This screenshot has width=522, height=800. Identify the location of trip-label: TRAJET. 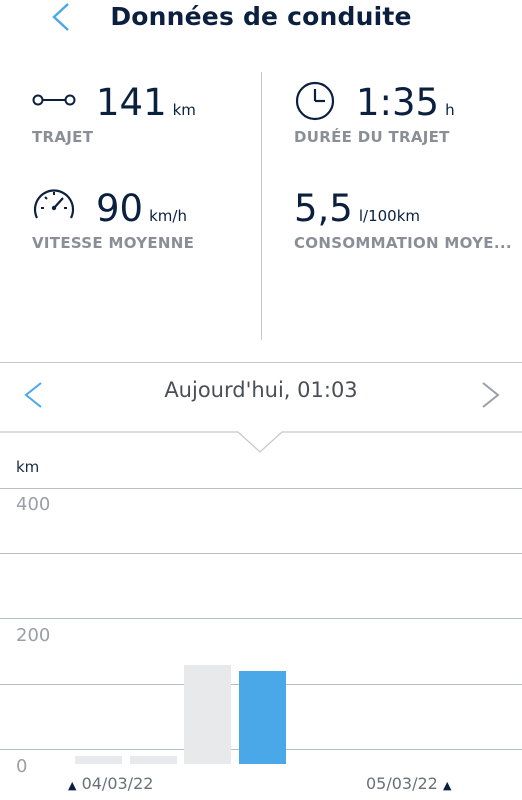
(63, 137).